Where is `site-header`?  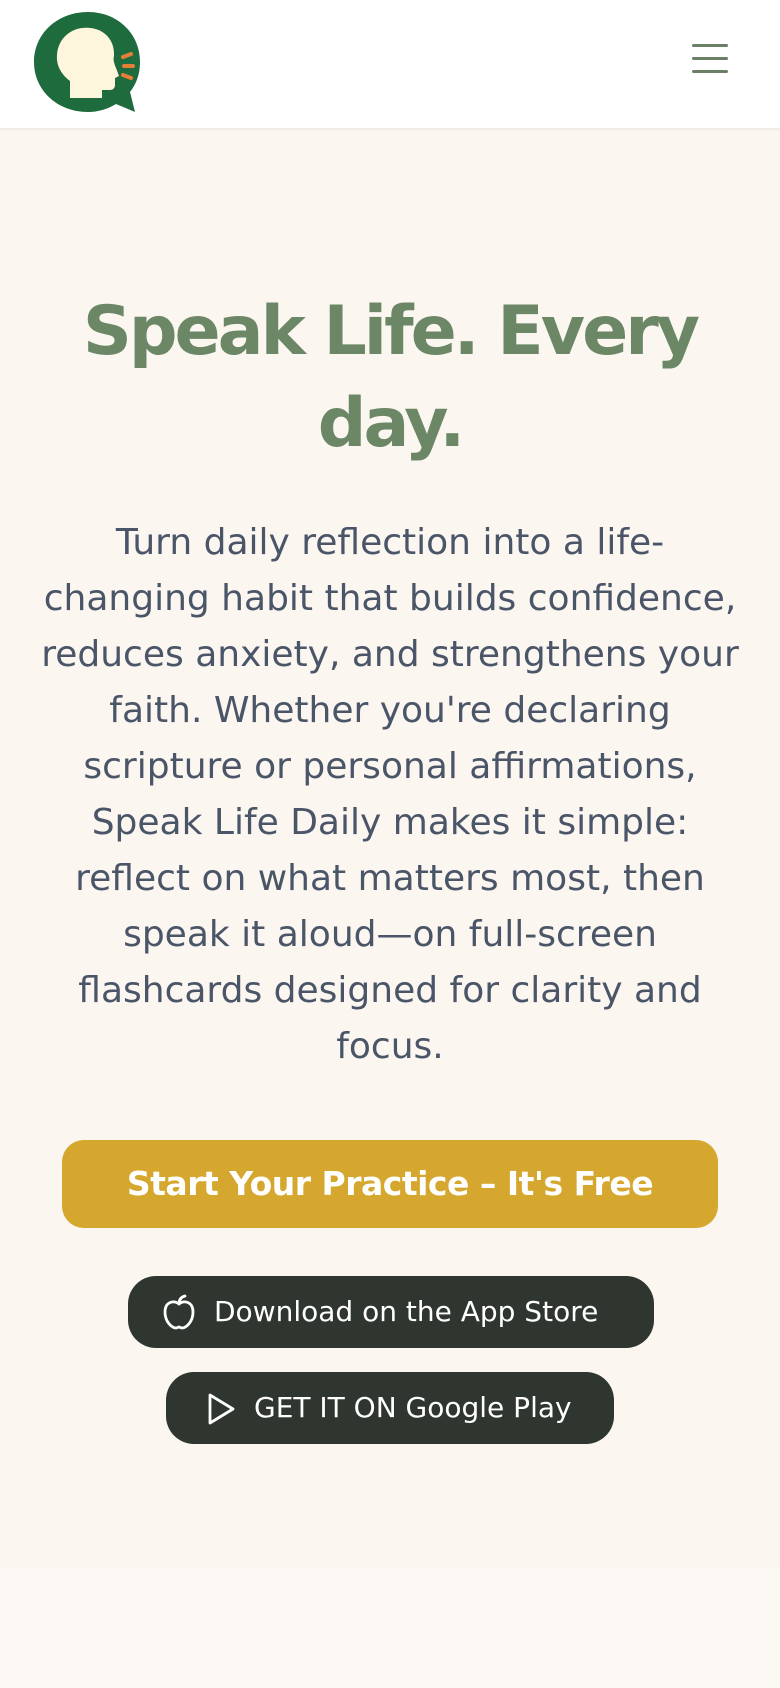
site-header is located at coordinates (390, 64).